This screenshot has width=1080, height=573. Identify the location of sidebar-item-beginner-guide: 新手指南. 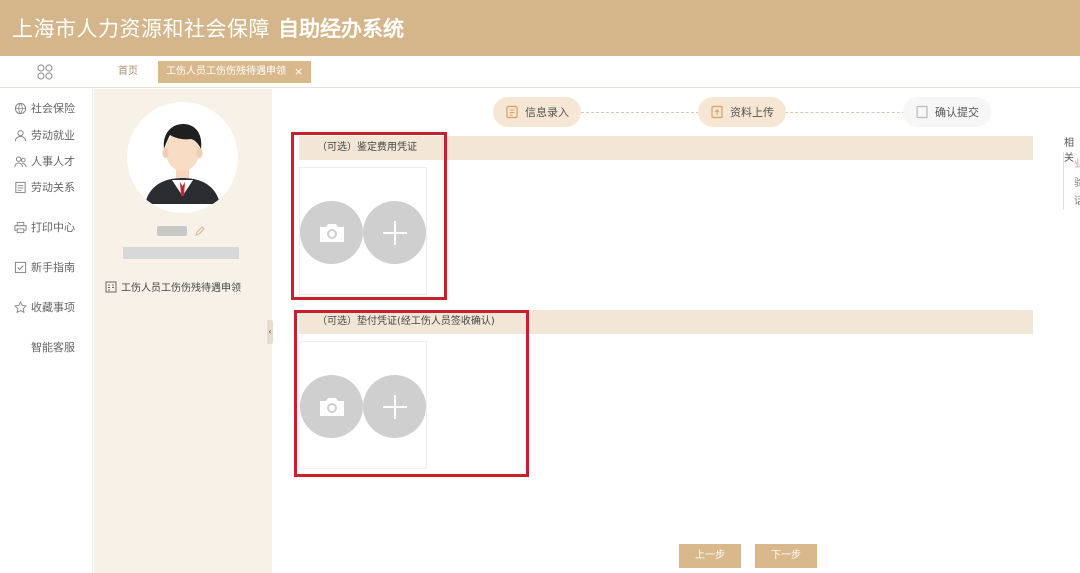
(44, 267).